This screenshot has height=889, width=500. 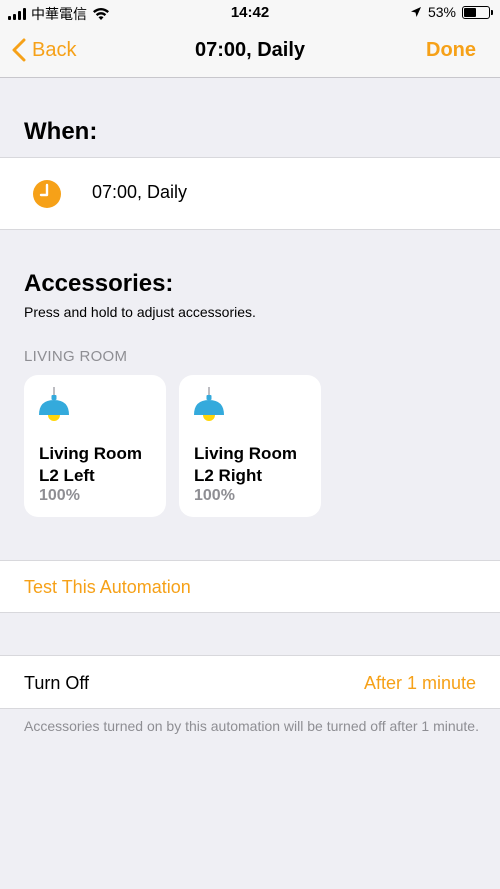 I want to click on location-icon, so click(x=415, y=12).